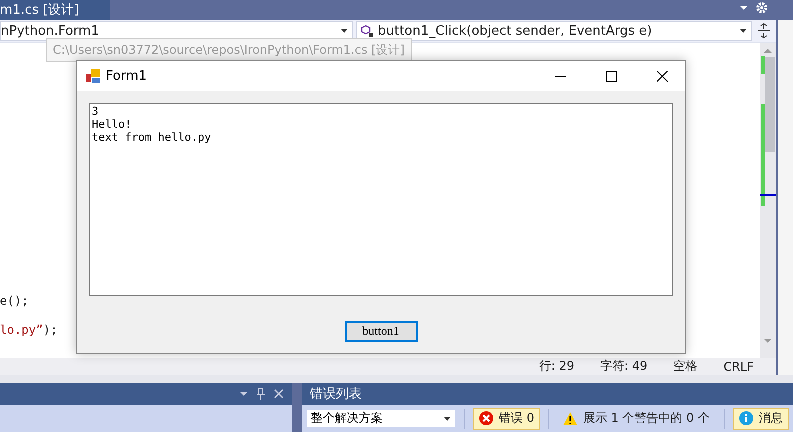 This screenshot has height=432, width=793. Describe the element at coordinates (486, 418) in the screenshot. I see `error-icon` at that location.